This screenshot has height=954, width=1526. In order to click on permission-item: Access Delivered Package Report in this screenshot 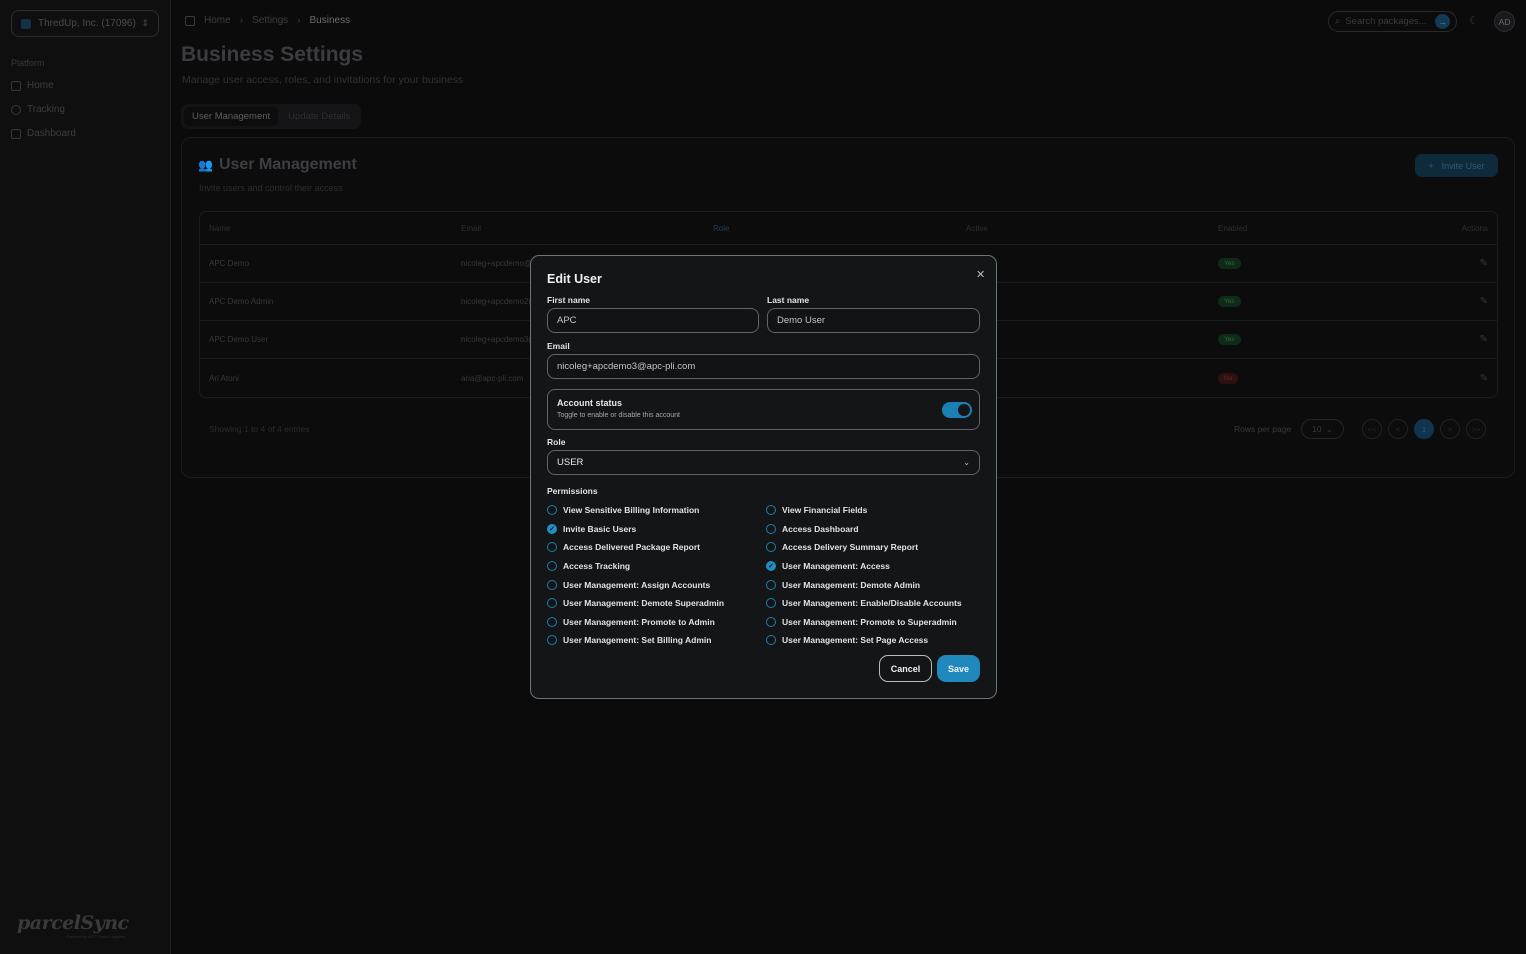, I will do `click(656, 547)`.